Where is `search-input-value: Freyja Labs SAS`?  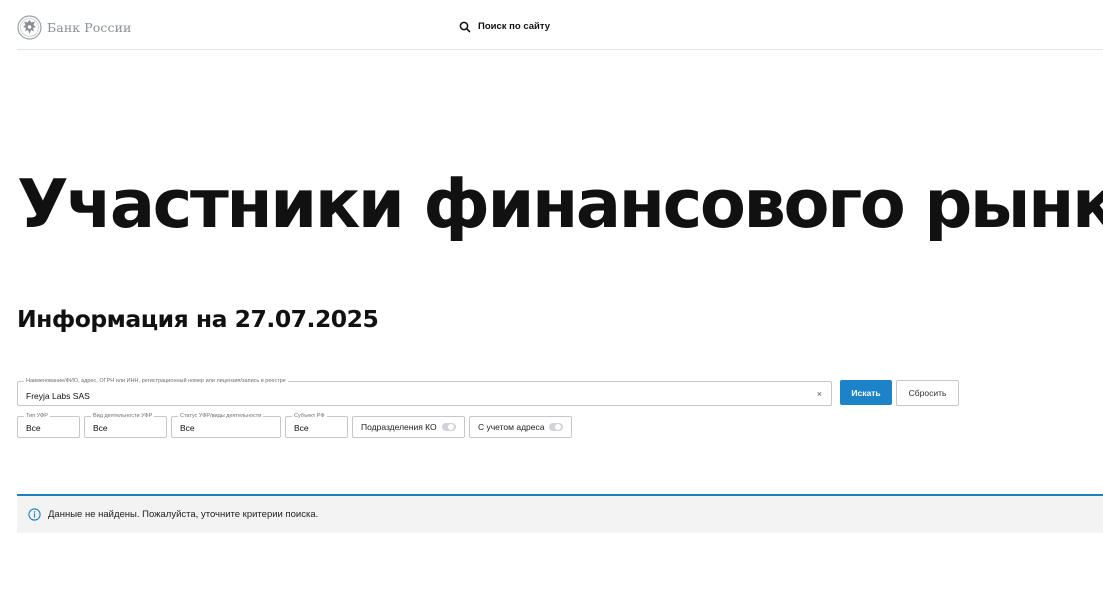 search-input-value: Freyja Labs SAS is located at coordinates (58, 396).